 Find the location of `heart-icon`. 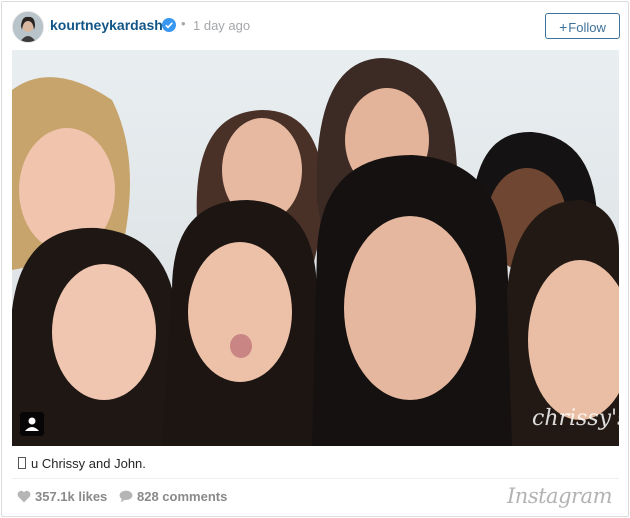

heart-icon is located at coordinates (24, 496).